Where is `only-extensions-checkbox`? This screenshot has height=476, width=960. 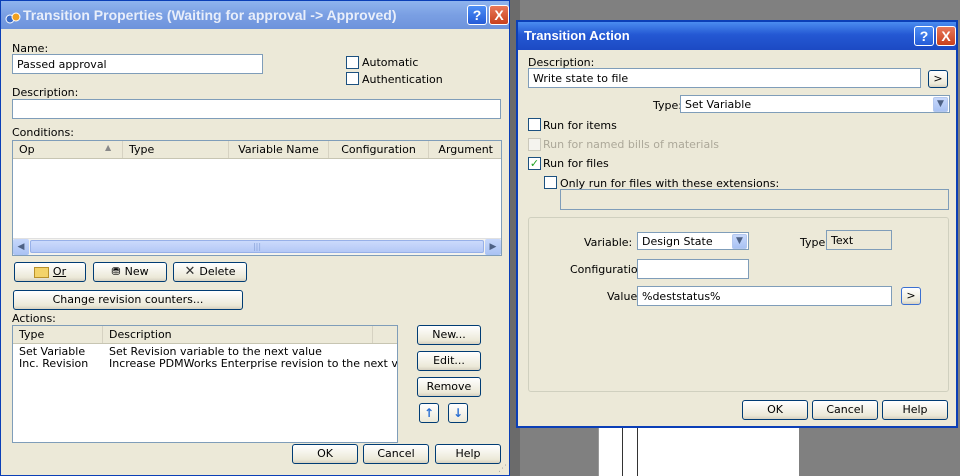
only-extensions-checkbox is located at coordinates (550, 182).